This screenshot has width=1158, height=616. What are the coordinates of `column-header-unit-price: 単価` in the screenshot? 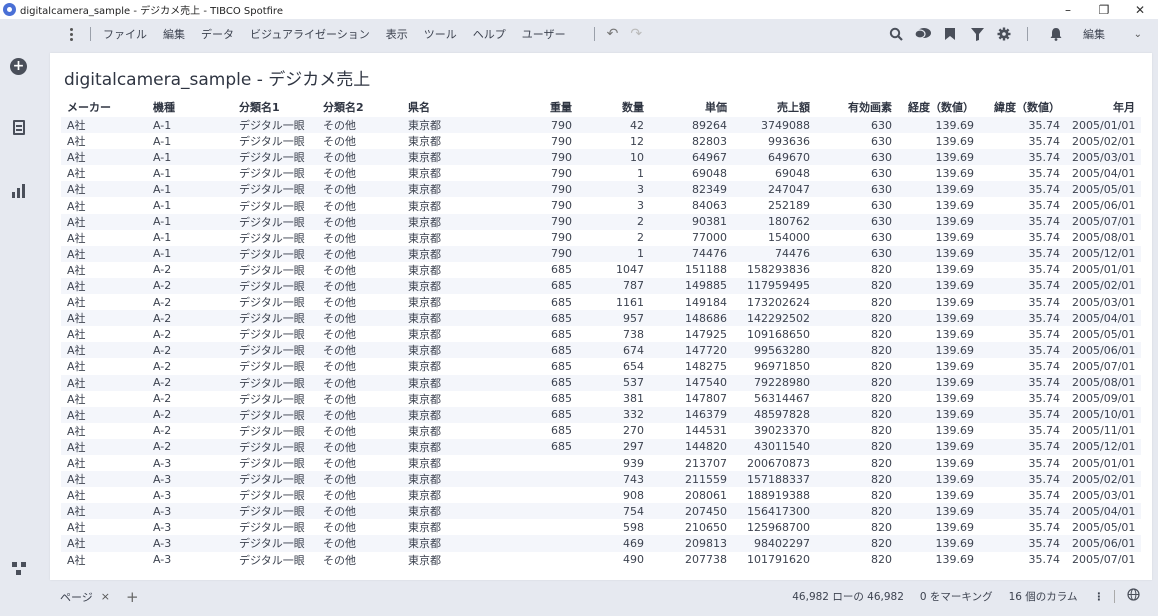 It's located at (691, 106).